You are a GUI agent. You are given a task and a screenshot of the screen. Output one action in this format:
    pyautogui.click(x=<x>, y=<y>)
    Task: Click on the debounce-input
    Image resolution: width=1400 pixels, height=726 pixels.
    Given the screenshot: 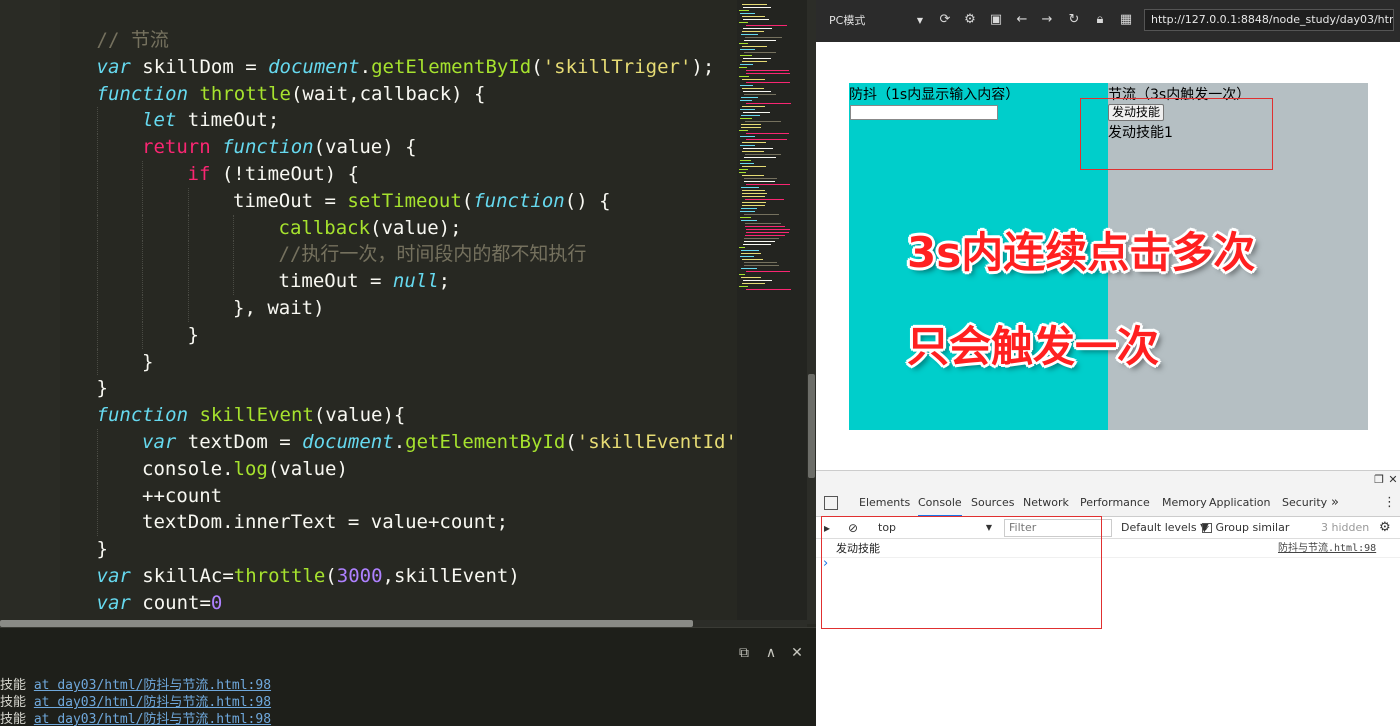 What is the action you would take?
    pyautogui.click(x=924, y=112)
    